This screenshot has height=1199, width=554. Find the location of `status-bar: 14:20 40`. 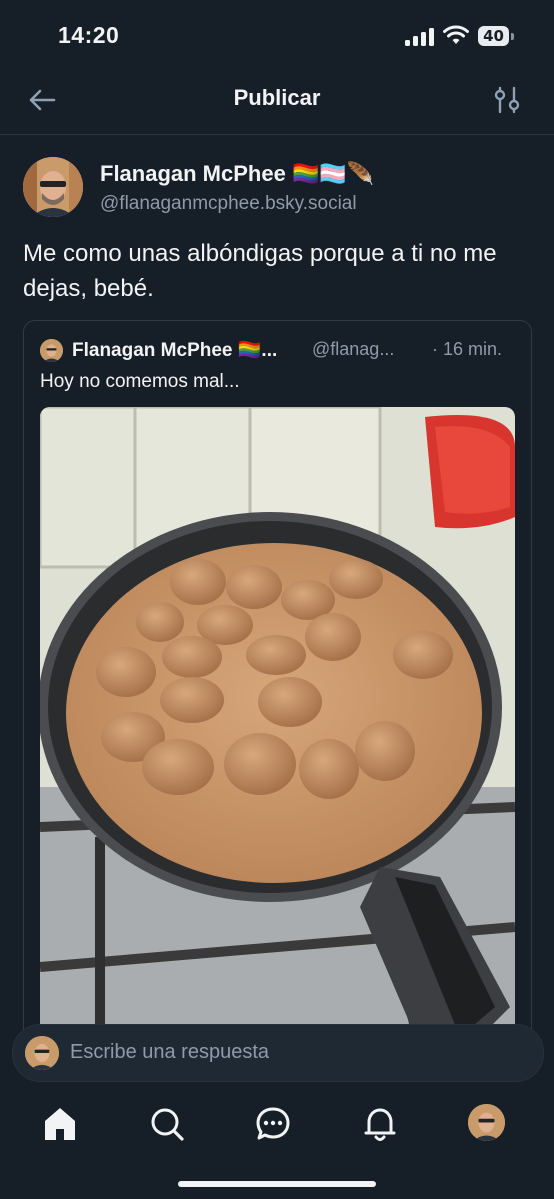

status-bar: 14:20 40 is located at coordinates (277, 35).